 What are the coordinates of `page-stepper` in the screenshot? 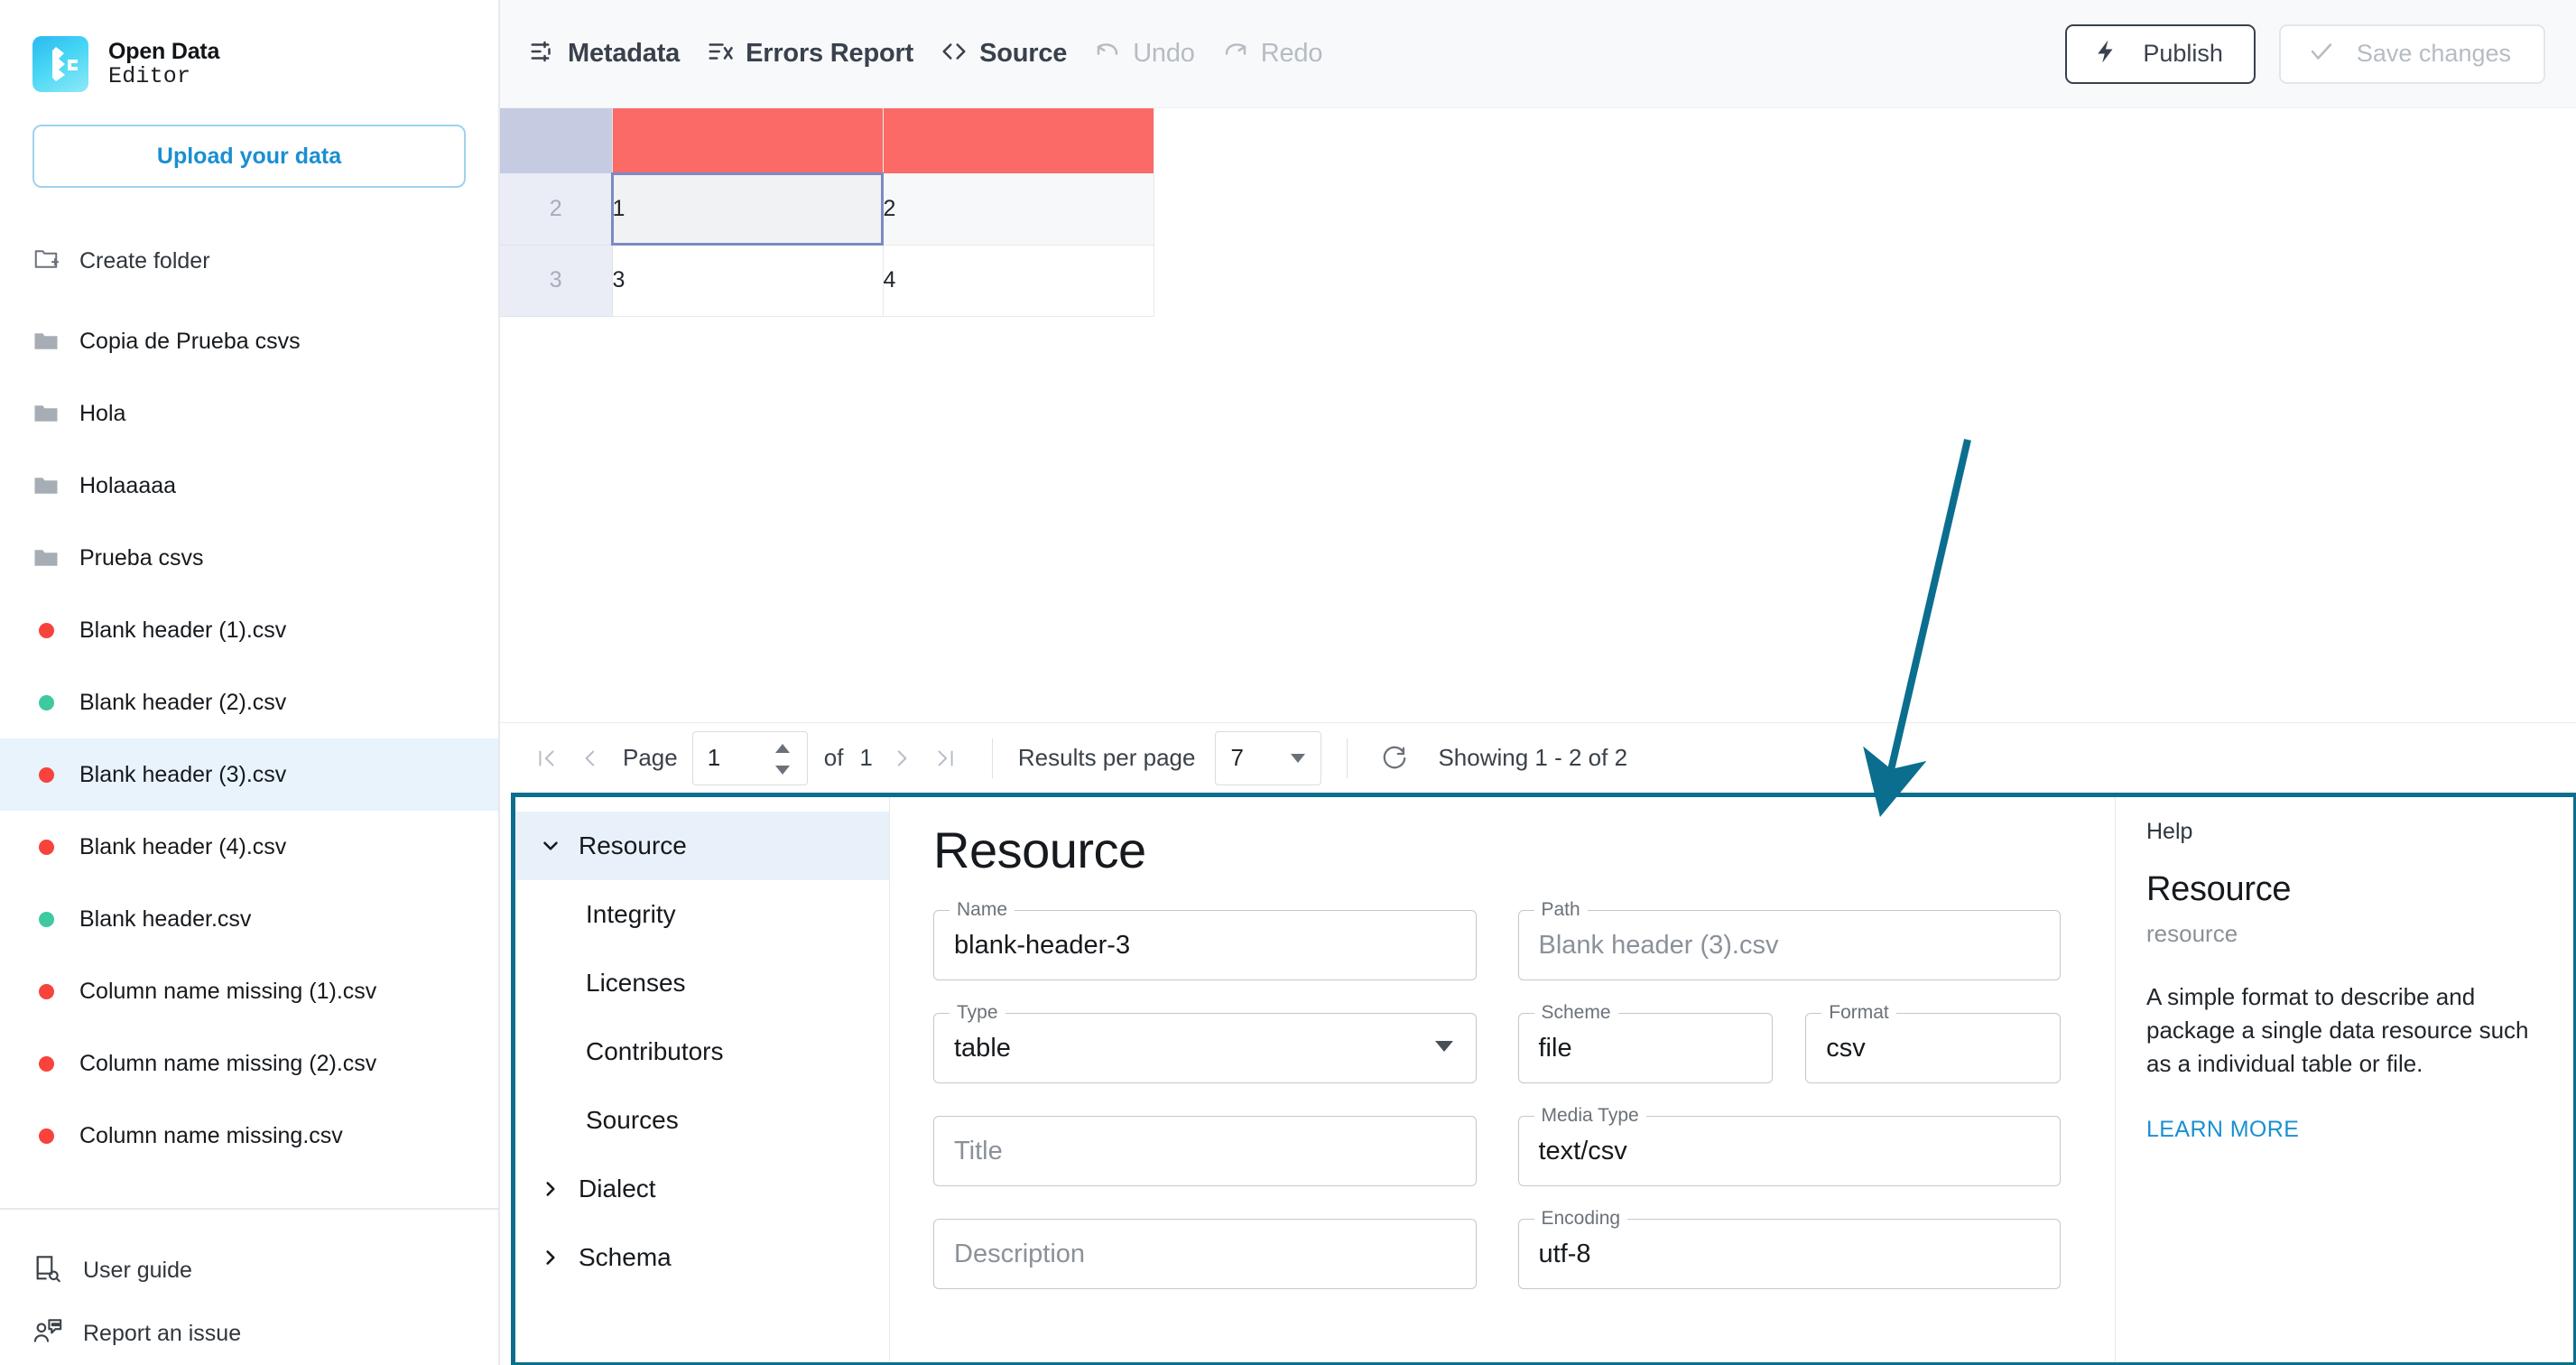 It's located at (782, 759).